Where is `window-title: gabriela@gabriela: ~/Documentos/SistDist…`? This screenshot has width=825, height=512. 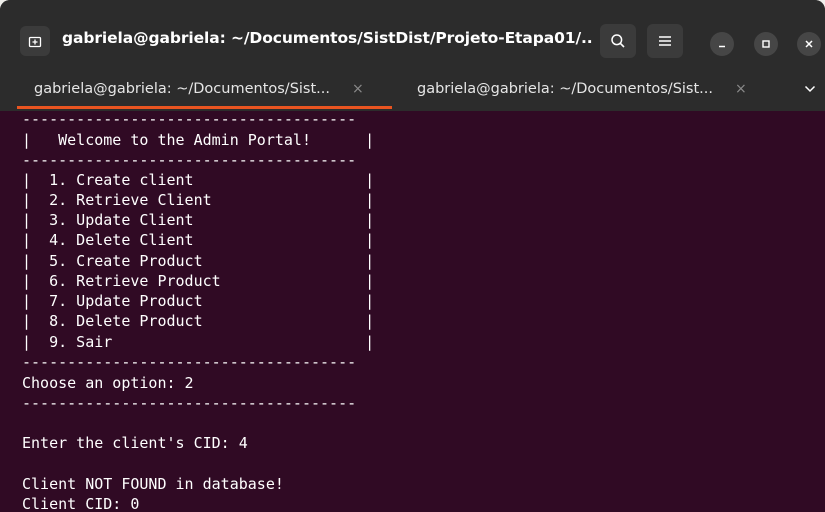
window-title: gabriela@gabriela: ~/Documentos/SistDist… is located at coordinates (327, 38).